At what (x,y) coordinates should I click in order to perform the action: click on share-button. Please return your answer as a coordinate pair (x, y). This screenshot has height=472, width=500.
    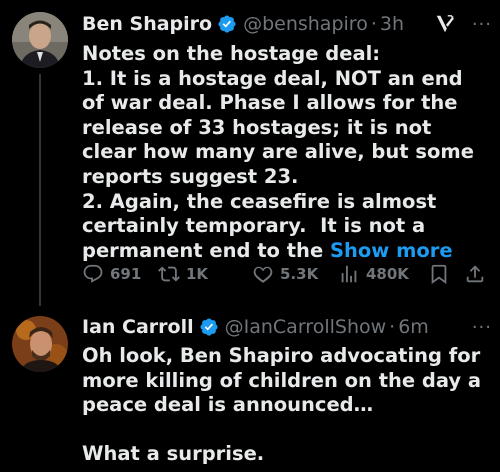
    Looking at the image, I should click on (476, 274).